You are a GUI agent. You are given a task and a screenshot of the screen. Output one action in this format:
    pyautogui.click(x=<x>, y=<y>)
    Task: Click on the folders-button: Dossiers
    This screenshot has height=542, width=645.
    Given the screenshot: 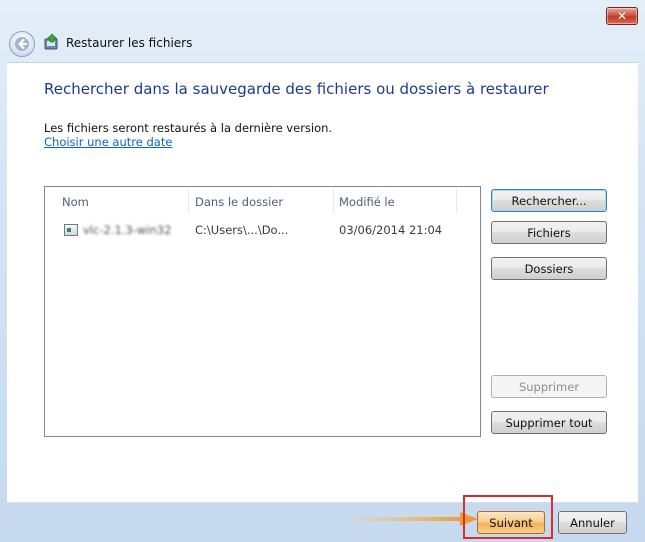 What is the action you would take?
    pyautogui.click(x=549, y=268)
    